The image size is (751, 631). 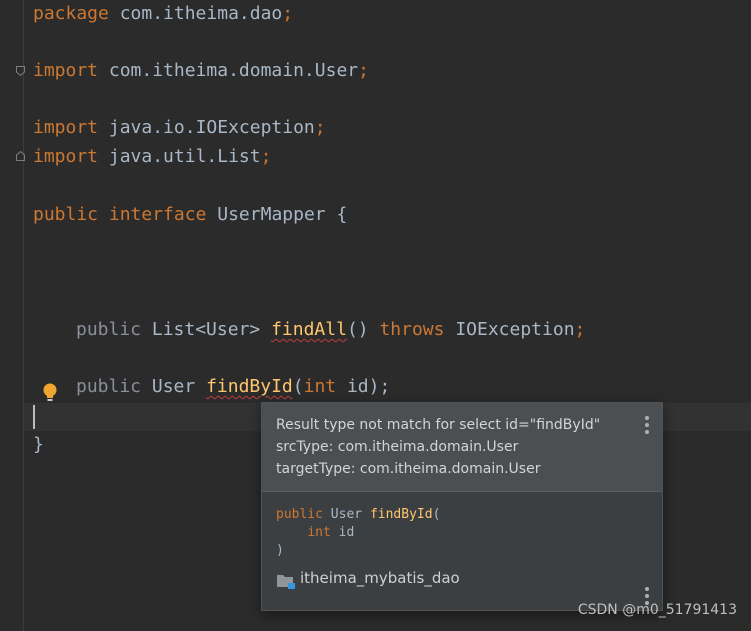 I want to click on popup-message-line: targetType: com.itheima.domain.User, so click(x=408, y=469).